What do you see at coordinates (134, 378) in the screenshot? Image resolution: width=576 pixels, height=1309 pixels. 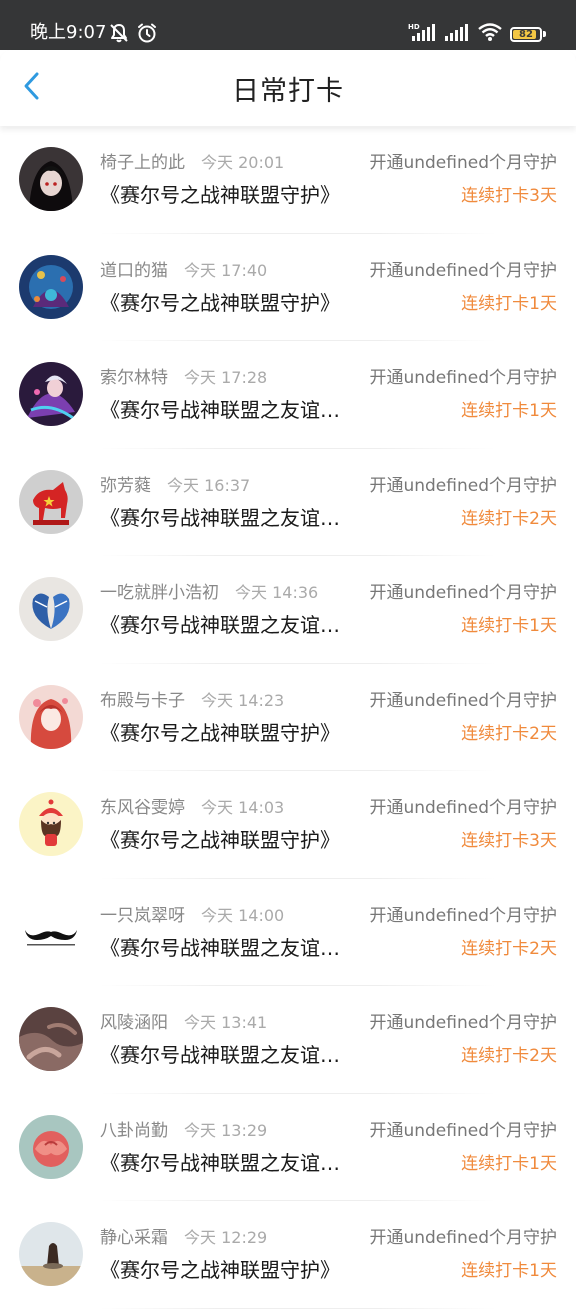 I see `user-name: 索尔林特` at bounding box center [134, 378].